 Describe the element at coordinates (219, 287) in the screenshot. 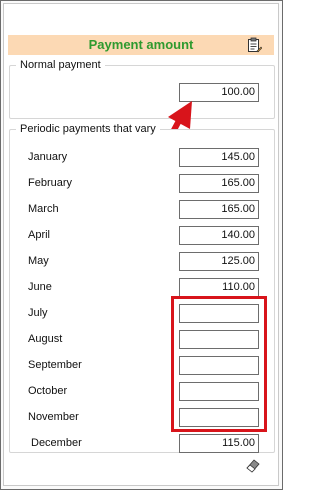

I see `month-field-june: 110.00` at that location.